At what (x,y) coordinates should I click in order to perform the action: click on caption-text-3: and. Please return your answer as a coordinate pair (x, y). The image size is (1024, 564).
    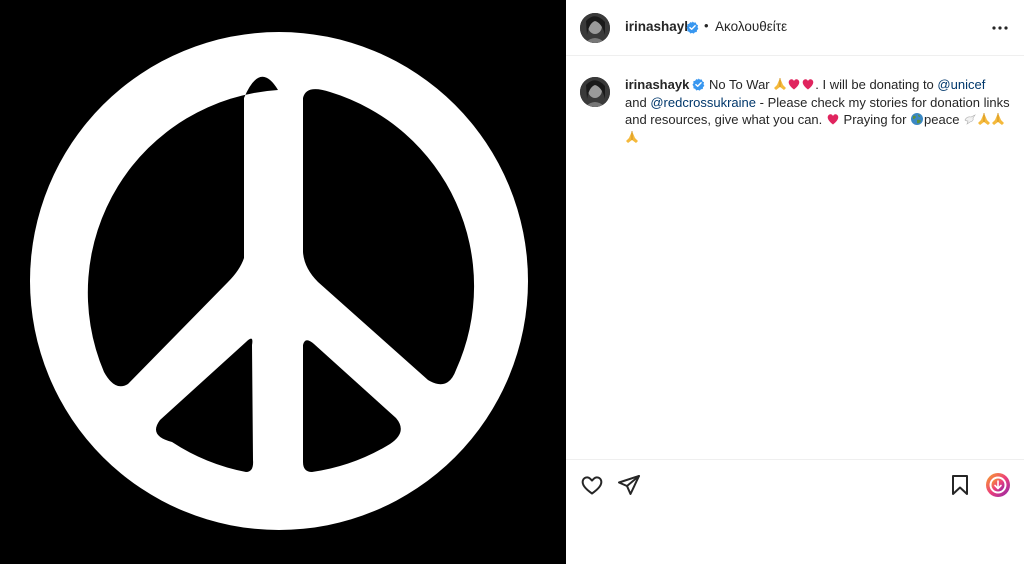
    Looking at the image, I should click on (636, 102).